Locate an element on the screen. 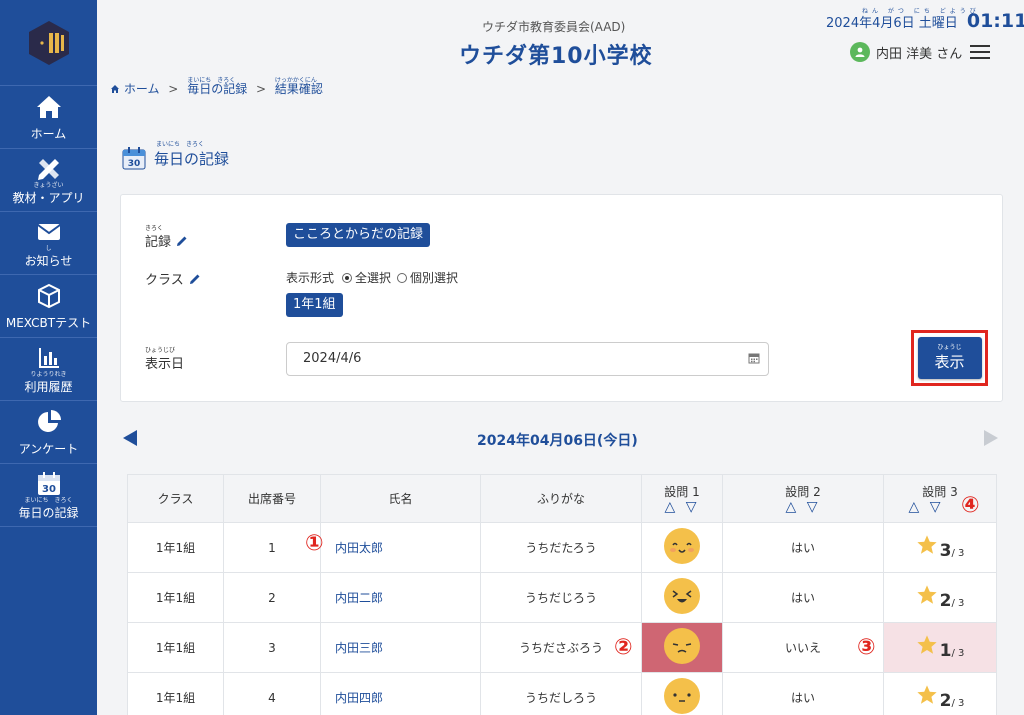 Image resolution: width=1024 pixels, height=715 pixels. sidebar-item-label: MEXCBTテスト is located at coordinates (48, 322).